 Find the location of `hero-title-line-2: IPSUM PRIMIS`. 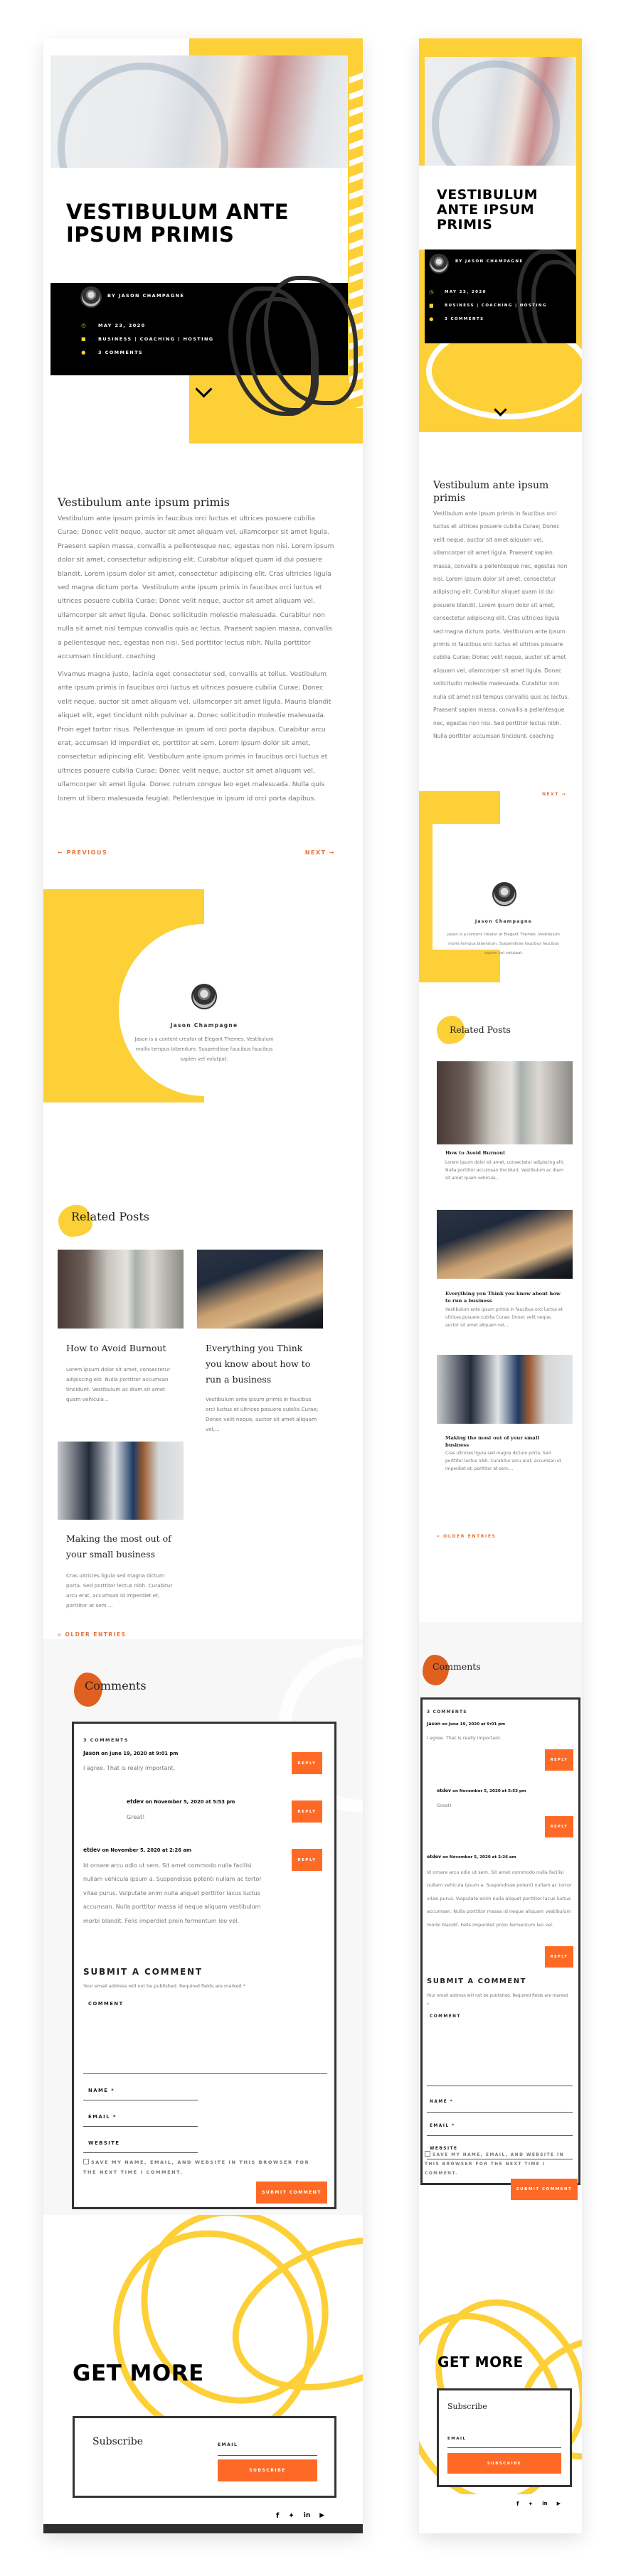

hero-title-line-2: IPSUM PRIMIS is located at coordinates (150, 234).